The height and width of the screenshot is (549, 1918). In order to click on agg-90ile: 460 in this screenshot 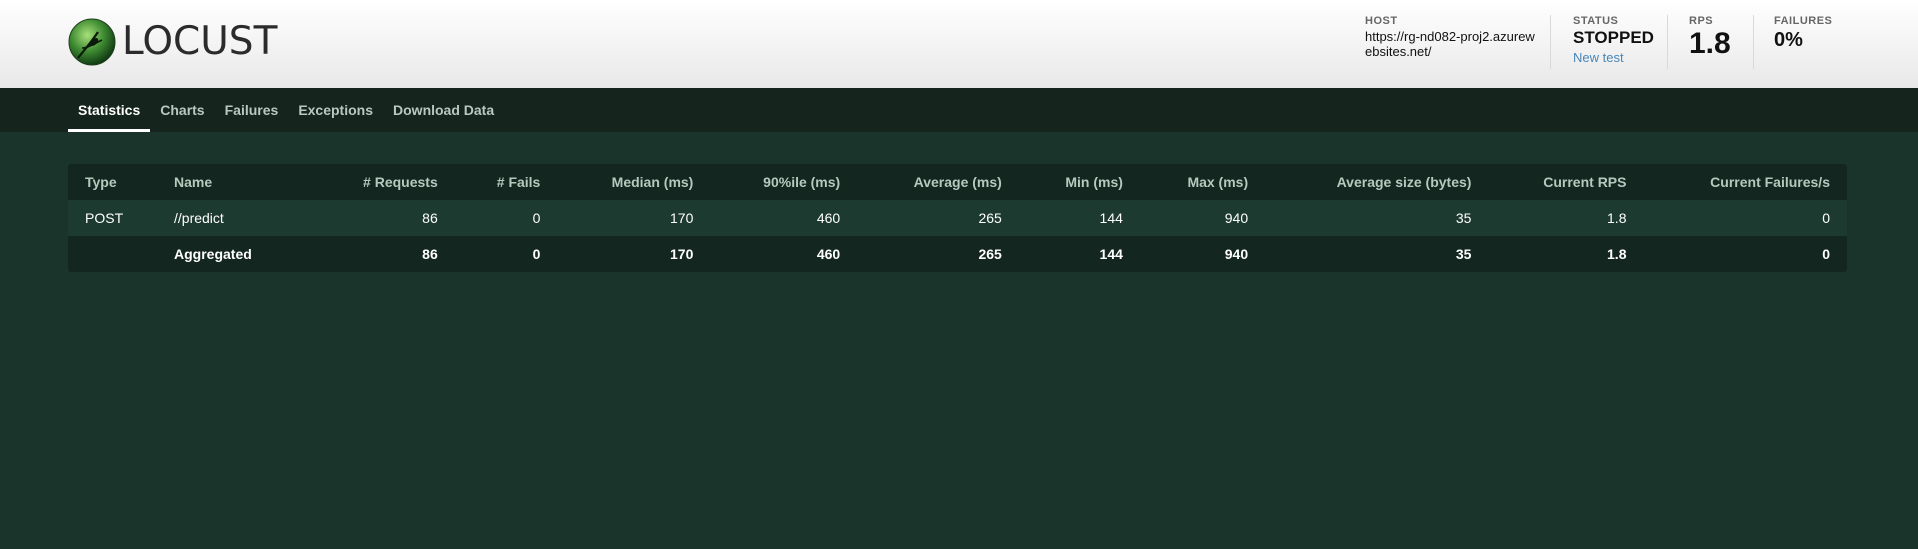, I will do `click(828, 254)`.